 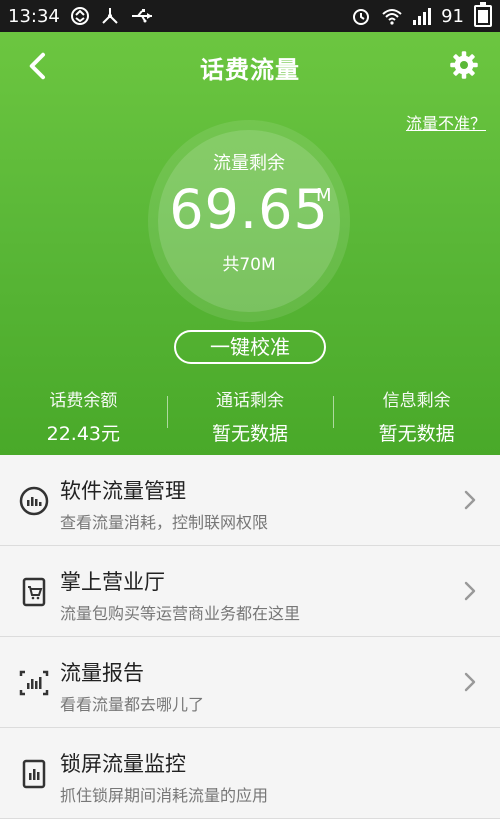 I want to click on report-chart-icon, so click(x=34, y=683).